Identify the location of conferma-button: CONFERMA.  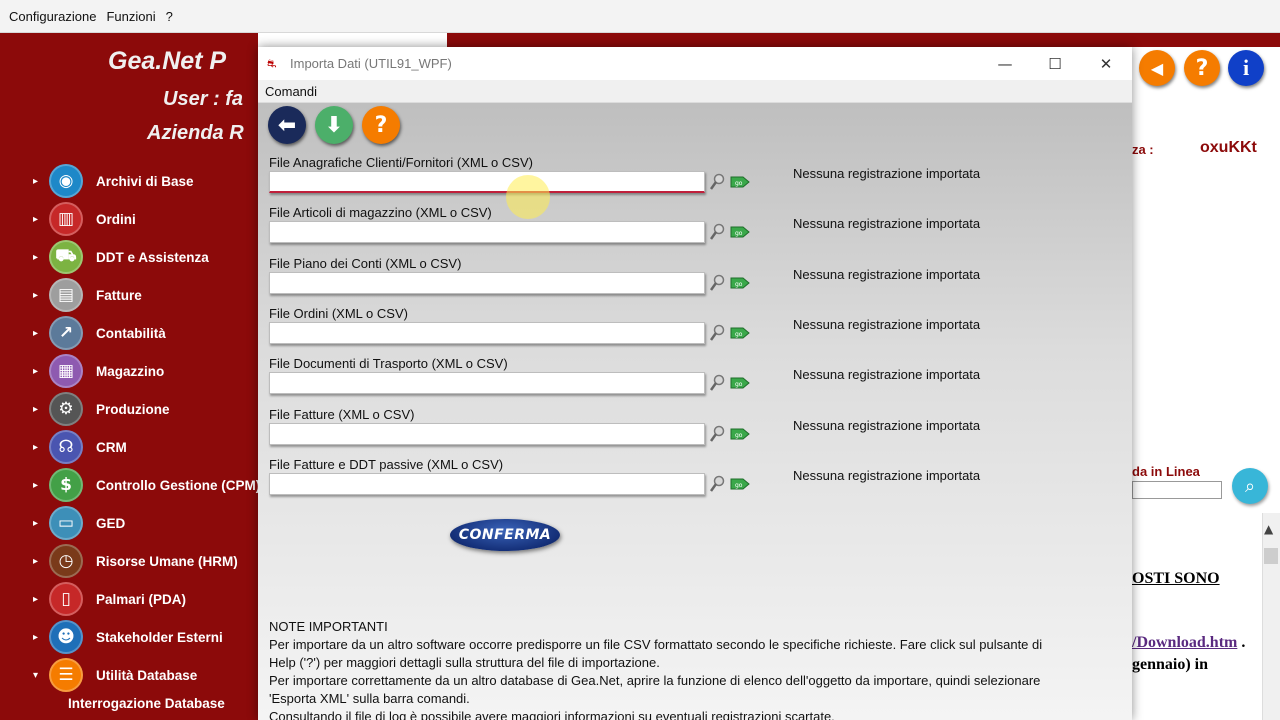
(505, 535).